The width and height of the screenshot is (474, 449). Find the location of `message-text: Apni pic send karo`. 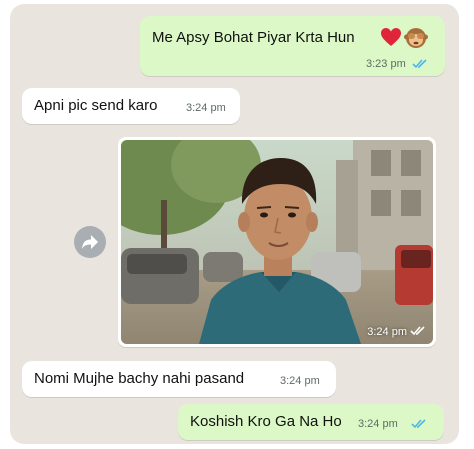

message-text: Apni pic send karo is located at coordinates (96, 105).